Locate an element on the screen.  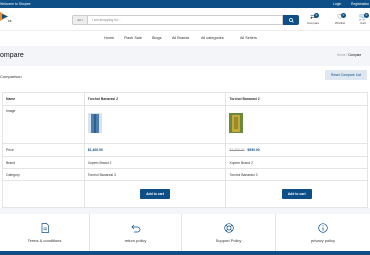
reset-compare-button: Reset Compare List is located at coordinates (346, 75).